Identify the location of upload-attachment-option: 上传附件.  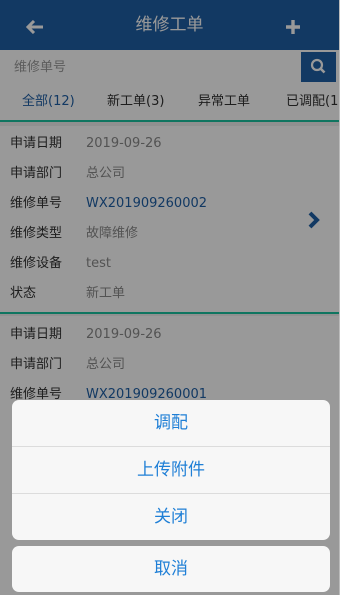
(171, 470).